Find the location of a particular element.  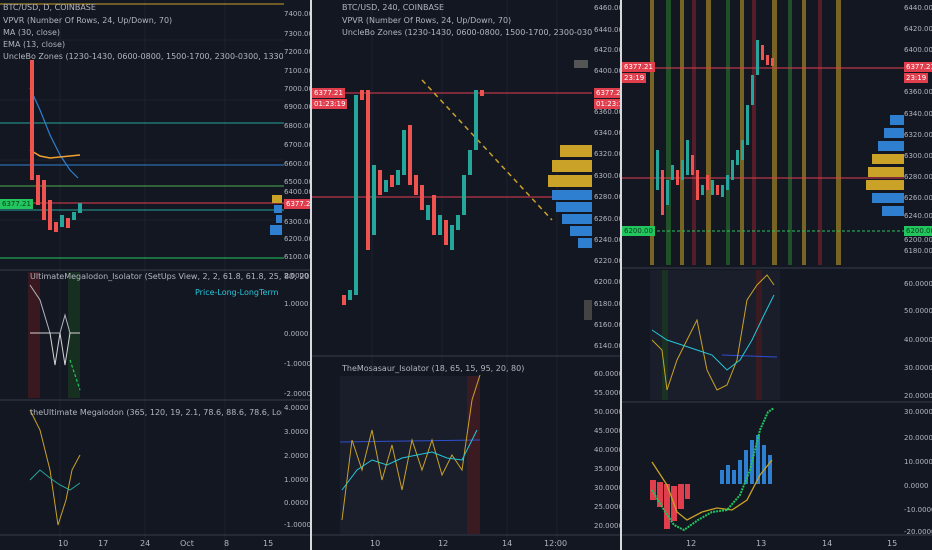

sub1-tick: 1.0000 is located at coordinates (296, 304).